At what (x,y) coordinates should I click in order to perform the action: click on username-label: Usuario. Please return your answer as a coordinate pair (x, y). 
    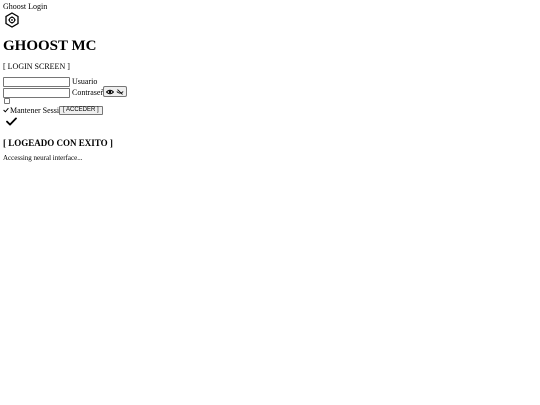
    Looking at the image, I should click on (85, 81).